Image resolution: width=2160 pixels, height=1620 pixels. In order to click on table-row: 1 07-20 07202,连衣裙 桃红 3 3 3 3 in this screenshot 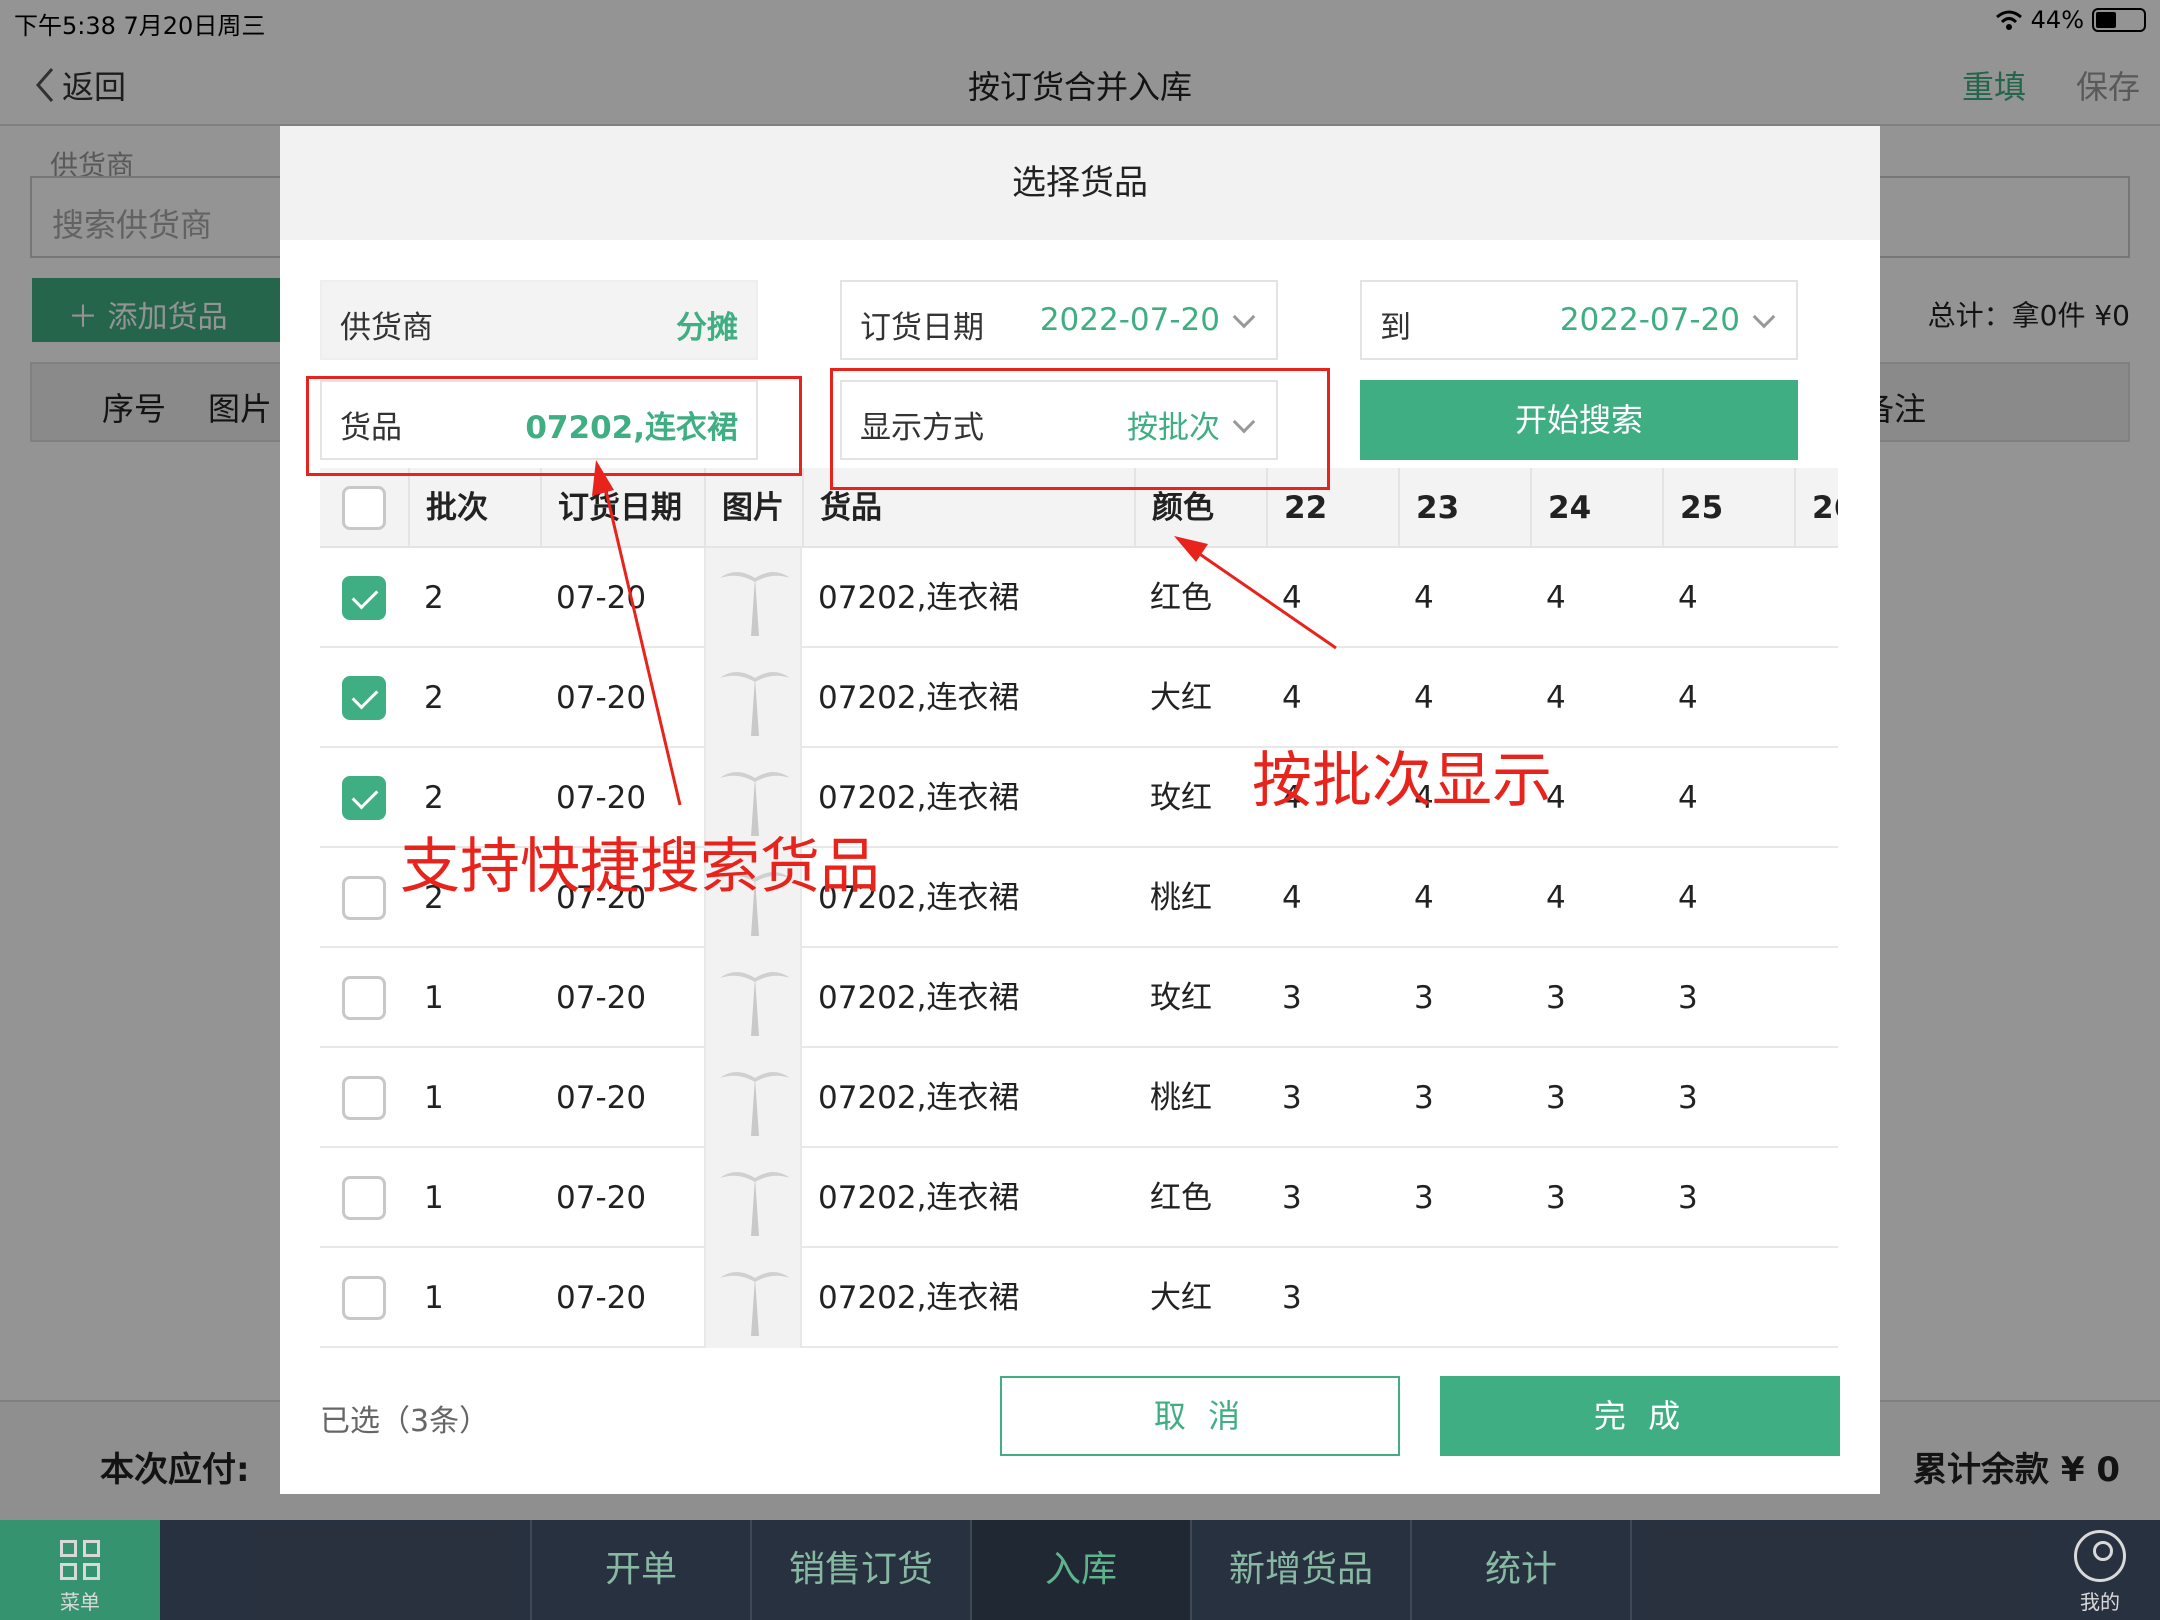, I will do `click(1079, 1098)`.